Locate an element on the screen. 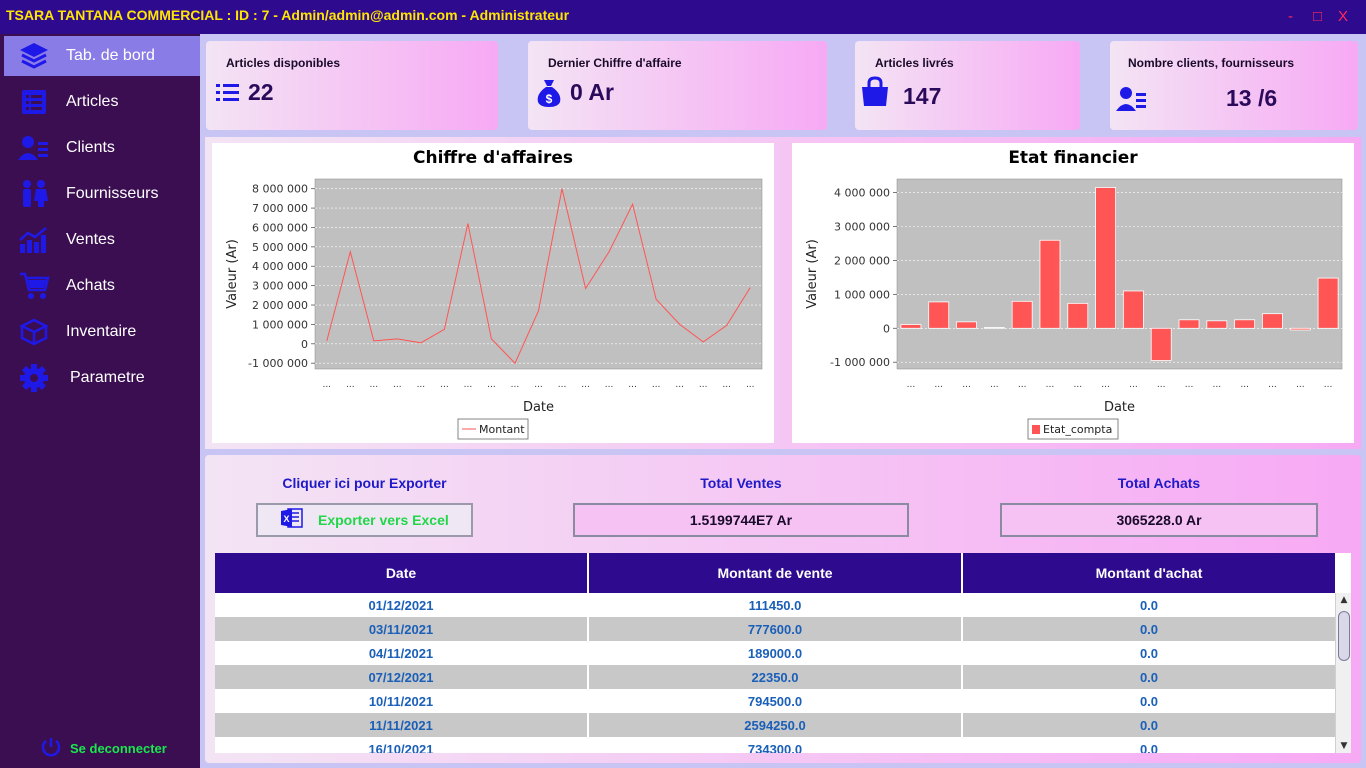 This screenshot has height=768, width=1366. column-header-montant-achat: Montant d'achat is located at coordinates (1149, 573).